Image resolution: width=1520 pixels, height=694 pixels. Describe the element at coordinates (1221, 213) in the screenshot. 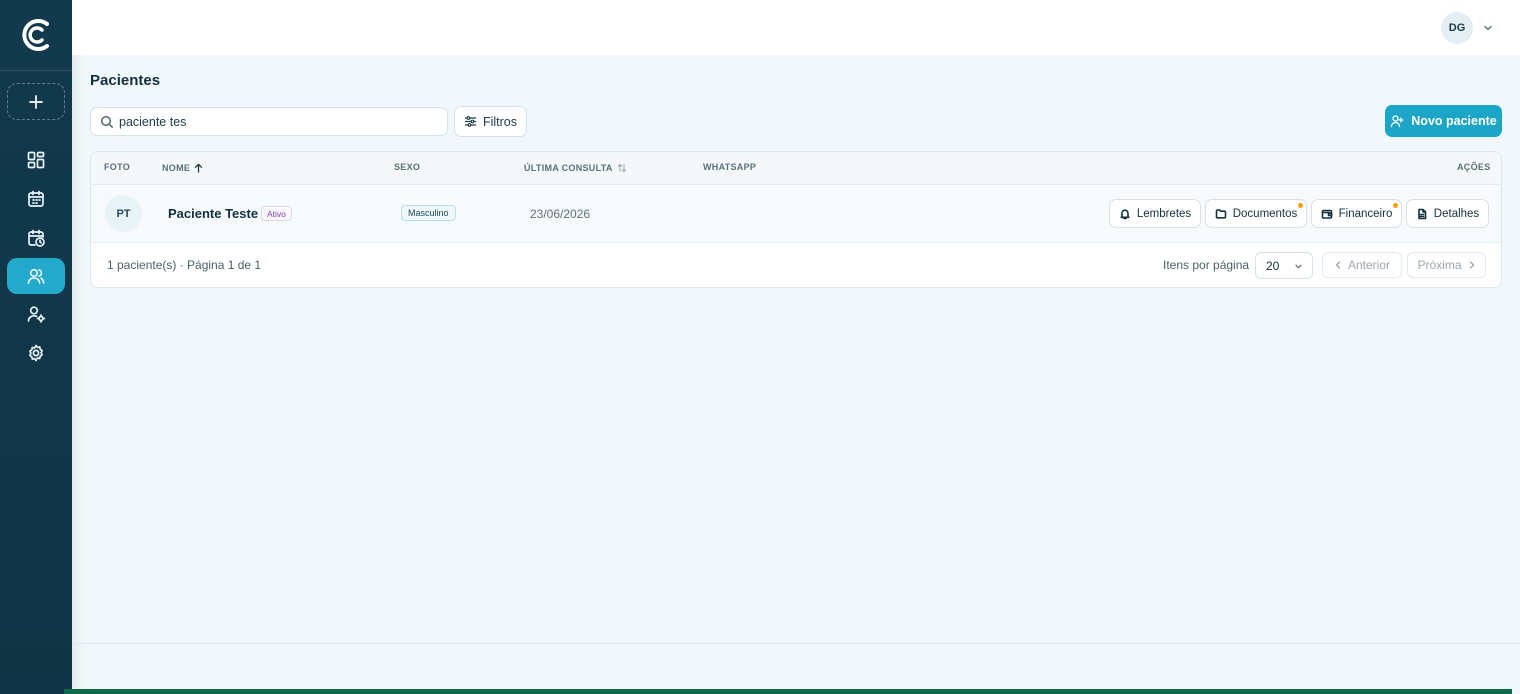

I see `folder-icon` at that location.